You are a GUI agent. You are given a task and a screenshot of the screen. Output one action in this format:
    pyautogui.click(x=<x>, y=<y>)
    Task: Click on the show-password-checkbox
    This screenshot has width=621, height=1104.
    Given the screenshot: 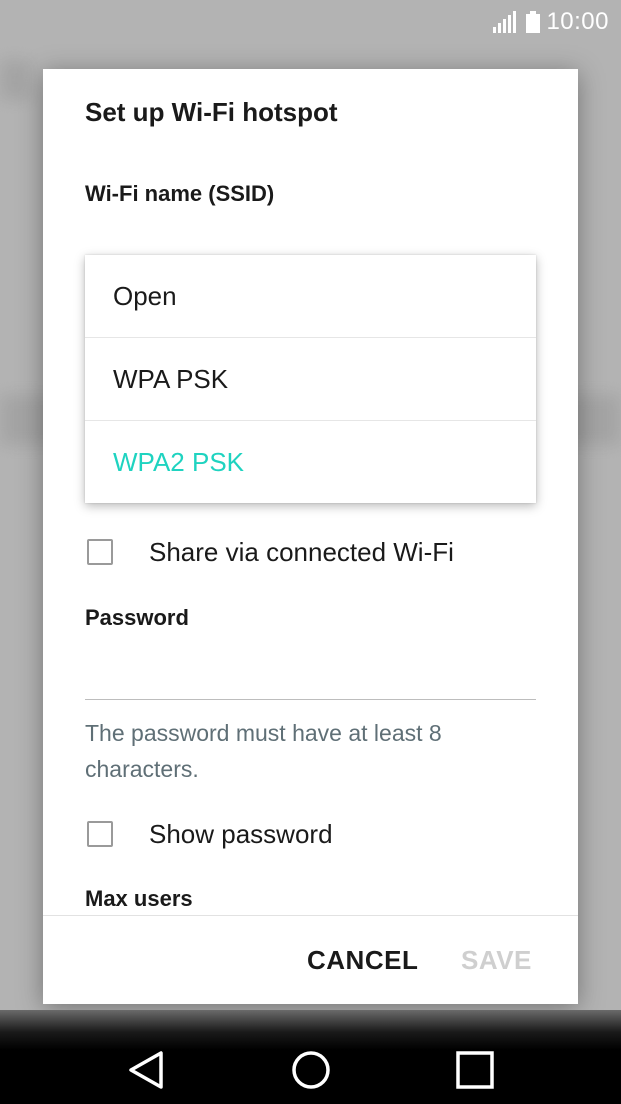 What is the action you would take?
    pyautogui.click(x=100, y=834)
    